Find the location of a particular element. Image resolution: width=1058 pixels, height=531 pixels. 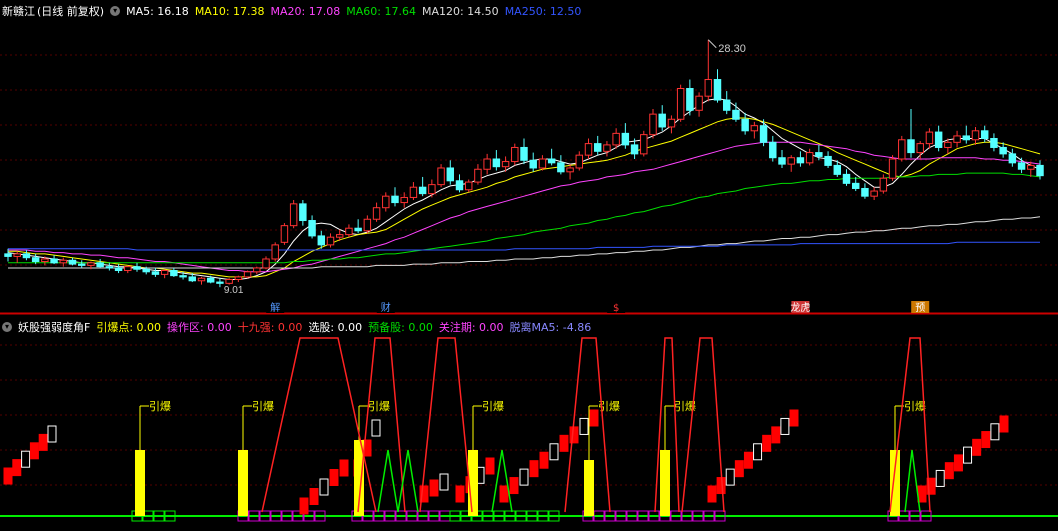

high-label: 28.30 is located at coordinates (732, 49).